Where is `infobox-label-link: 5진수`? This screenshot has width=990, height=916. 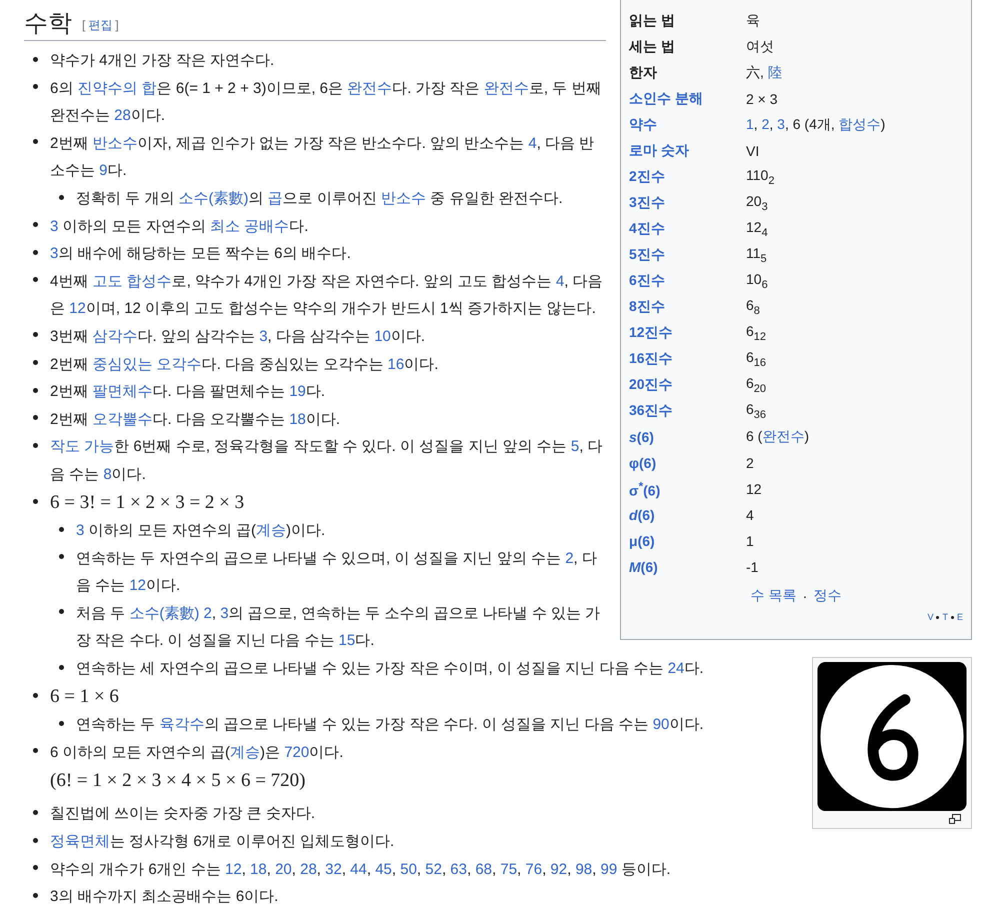
infobox-label-link: 5진수 is located at coordinates (687, 255).